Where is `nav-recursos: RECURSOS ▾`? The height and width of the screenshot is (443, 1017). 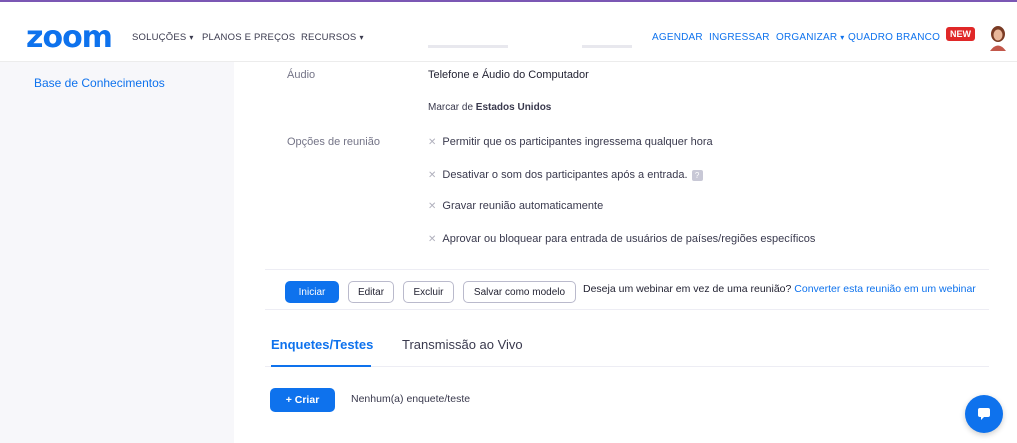 nav-recursos: RECURSOS ▾ is located at coordinates (332, 37).